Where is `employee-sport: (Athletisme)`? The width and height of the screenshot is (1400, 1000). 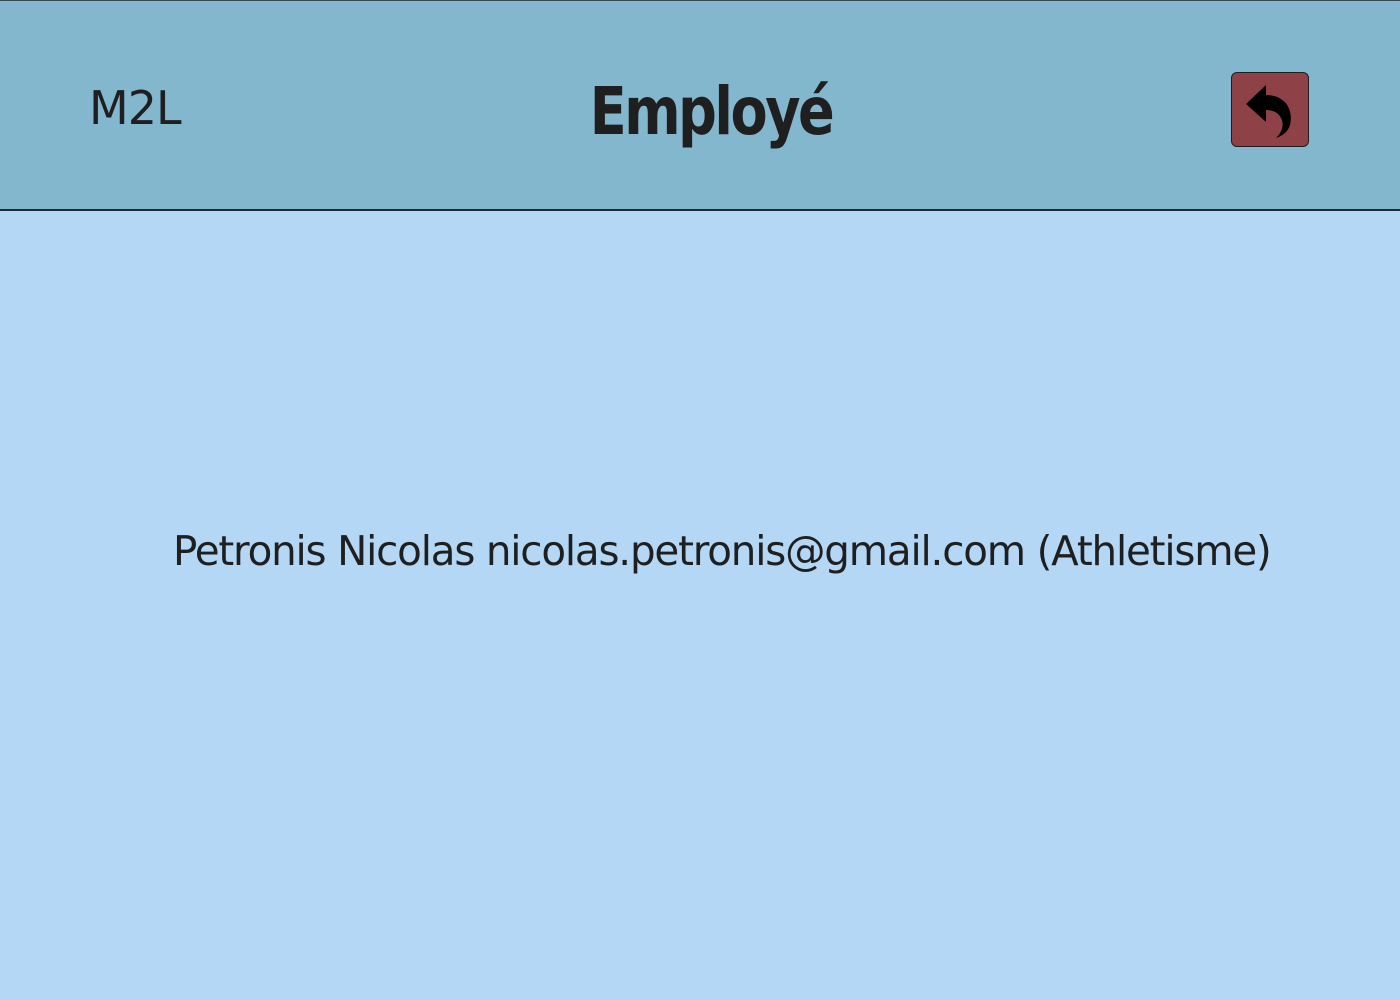 employee-sport: (Athletisme) is located at coordinates (1154, 551).